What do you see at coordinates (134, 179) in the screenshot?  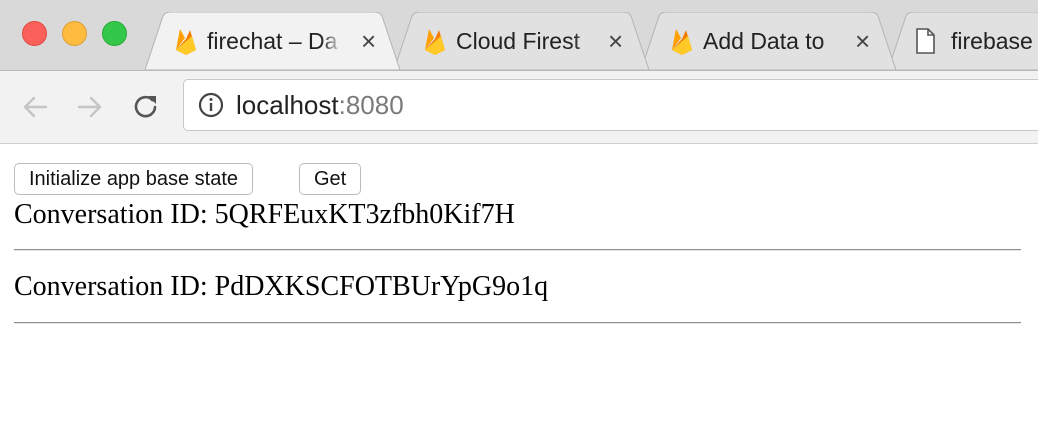 I see `initialize-app-button: Initialize app base state` at bounding box center [134, 179].